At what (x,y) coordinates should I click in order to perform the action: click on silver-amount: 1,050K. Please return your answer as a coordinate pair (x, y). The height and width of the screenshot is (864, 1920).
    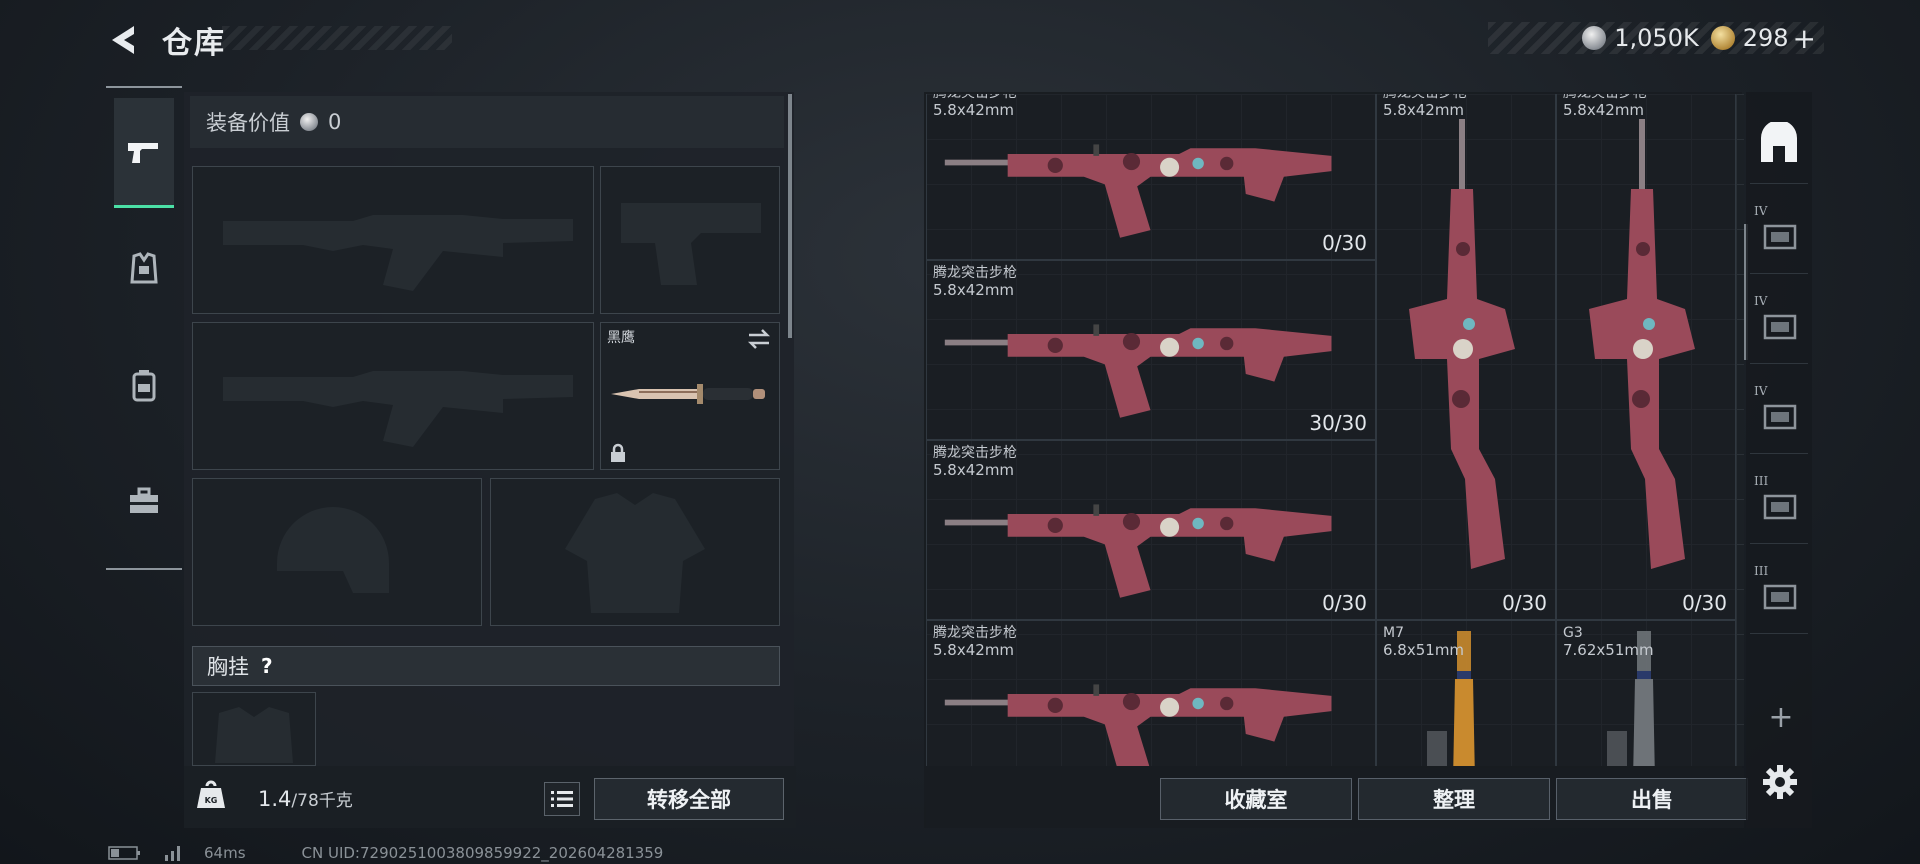
    Looking at the image, I should click on (1656, 38).